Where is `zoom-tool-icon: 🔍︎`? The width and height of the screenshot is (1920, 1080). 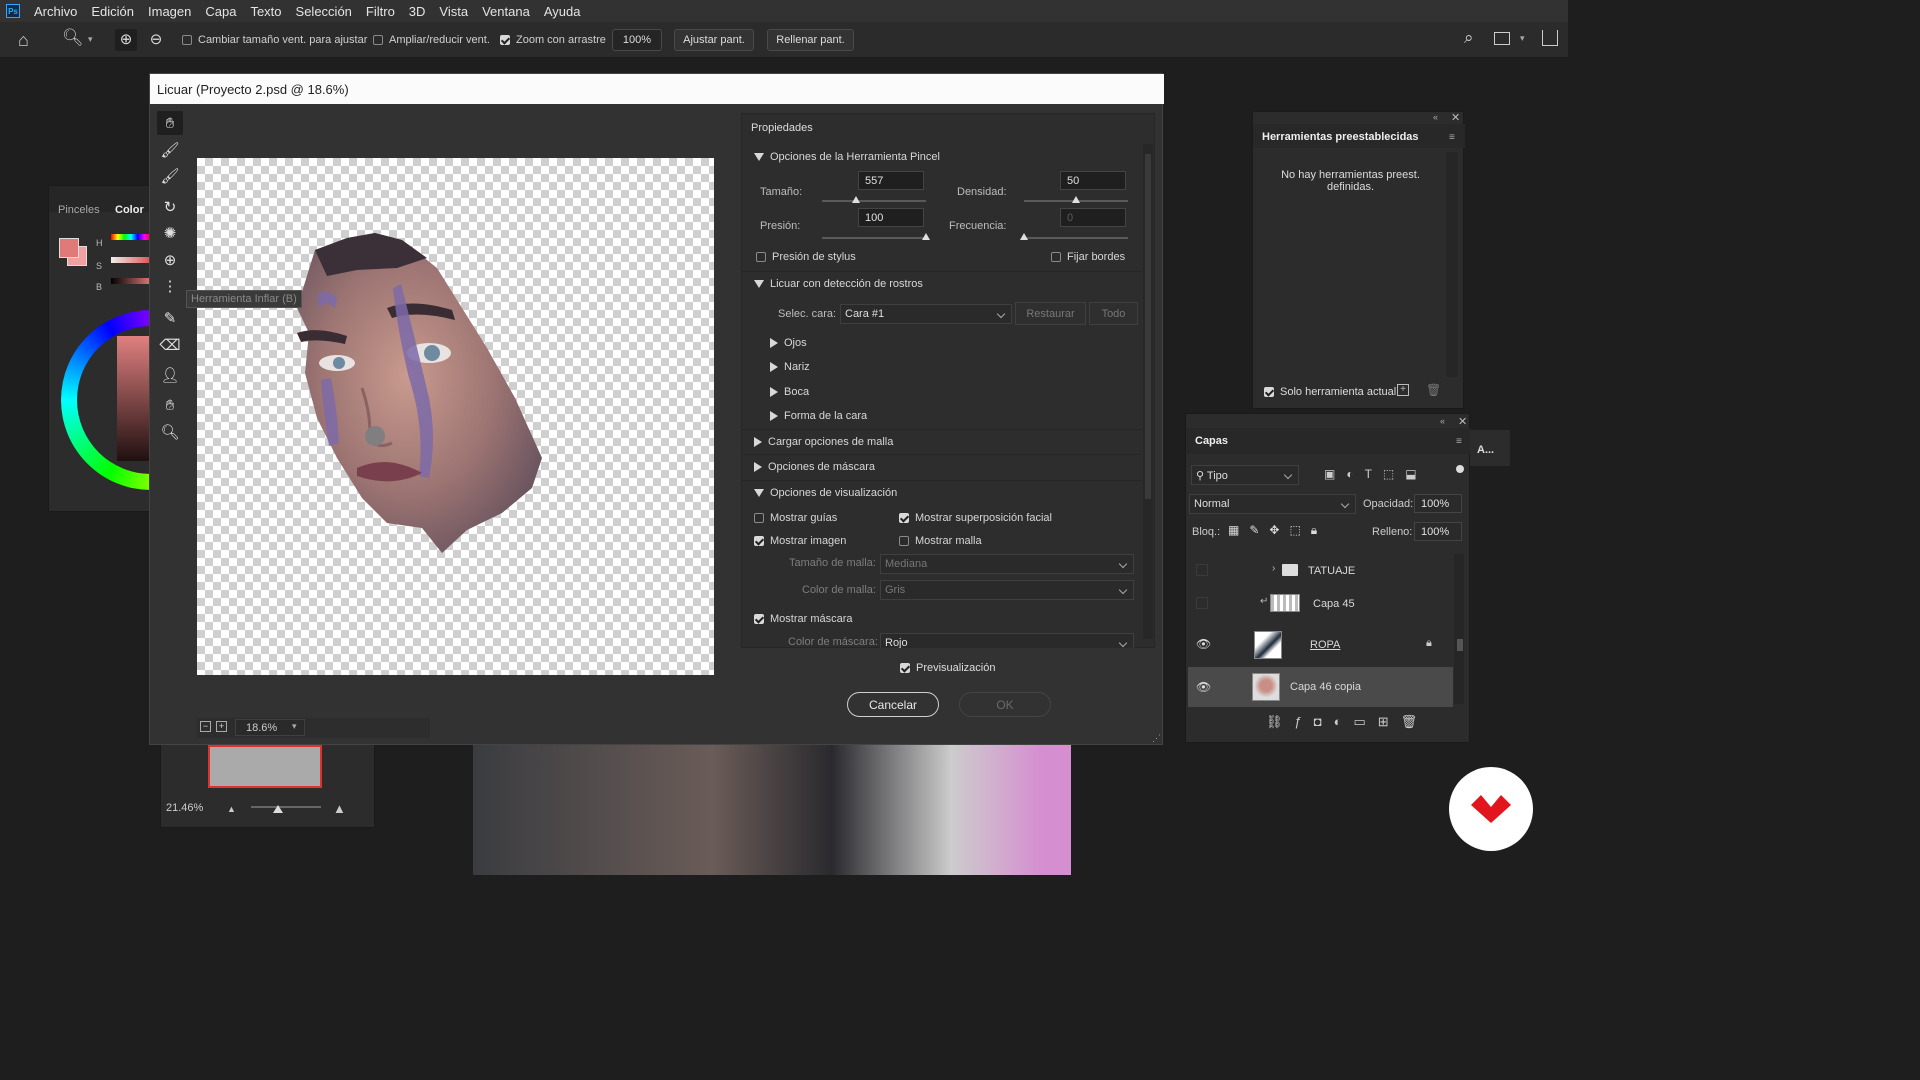
zoom-tool-icon: 🔍︎ is located at coordinates (170, 432).